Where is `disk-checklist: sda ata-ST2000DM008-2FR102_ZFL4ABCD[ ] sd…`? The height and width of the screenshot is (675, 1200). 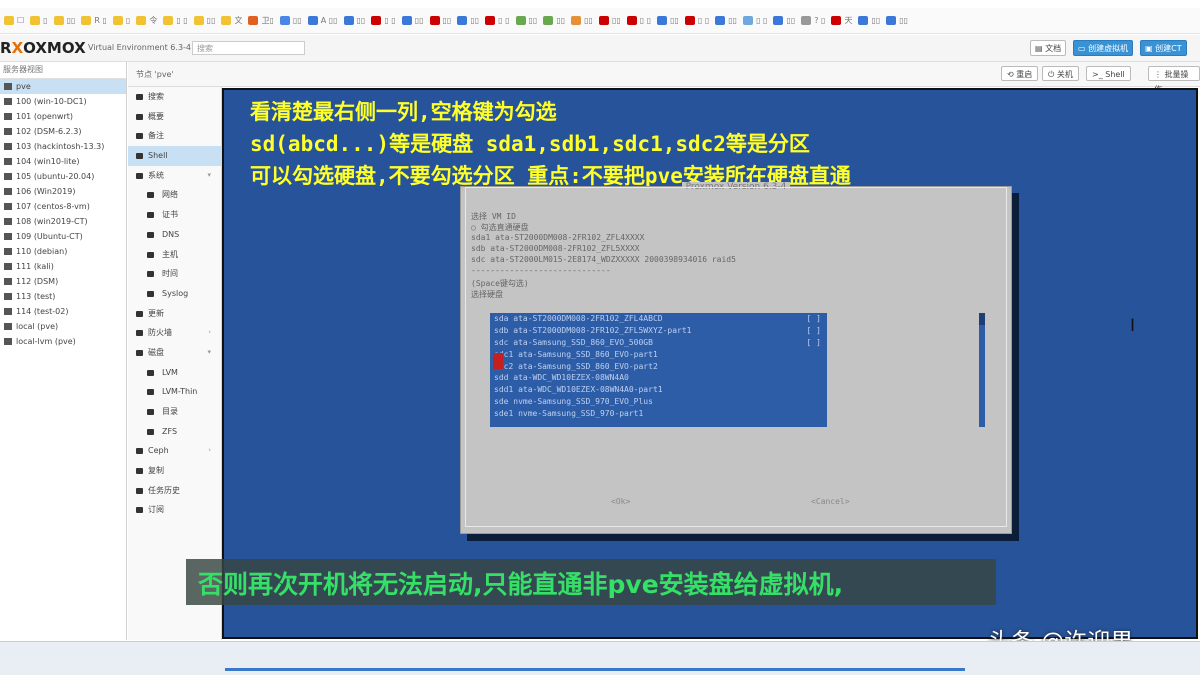 disk-checklist: sda ata-ST2000DM008-2FR102_ZFL4ABCD[ ] sd… is located at coordinates (658, 370).